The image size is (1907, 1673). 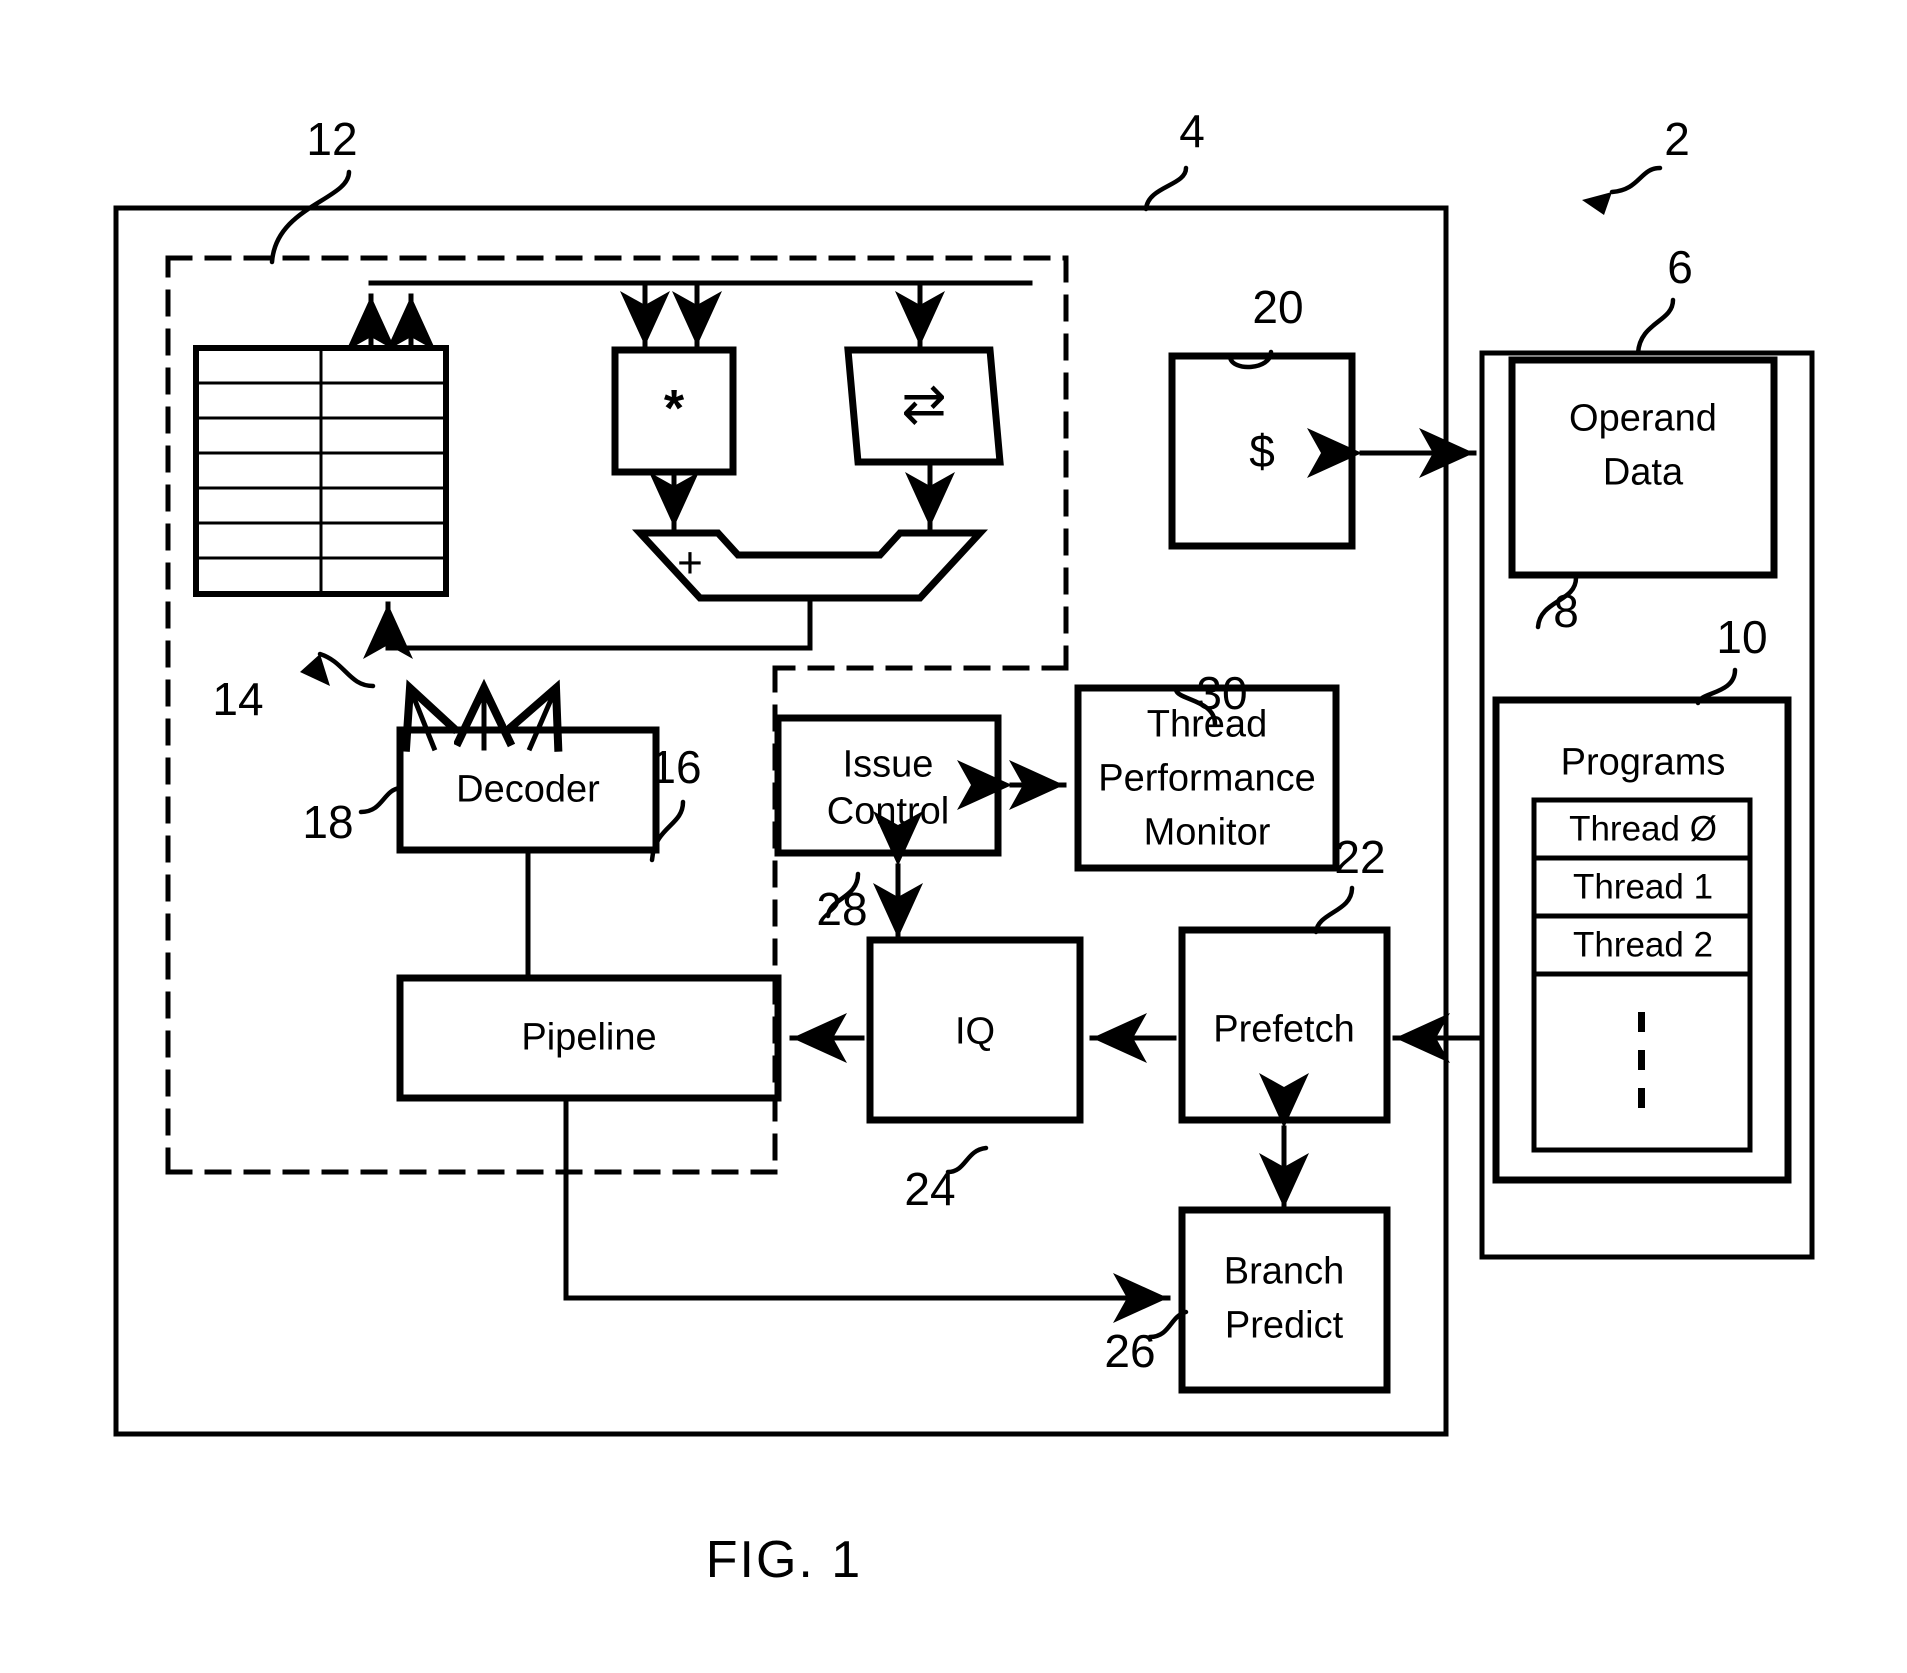 I want to click on ref-numeral-2: 2, so click(x=1677, y=139).